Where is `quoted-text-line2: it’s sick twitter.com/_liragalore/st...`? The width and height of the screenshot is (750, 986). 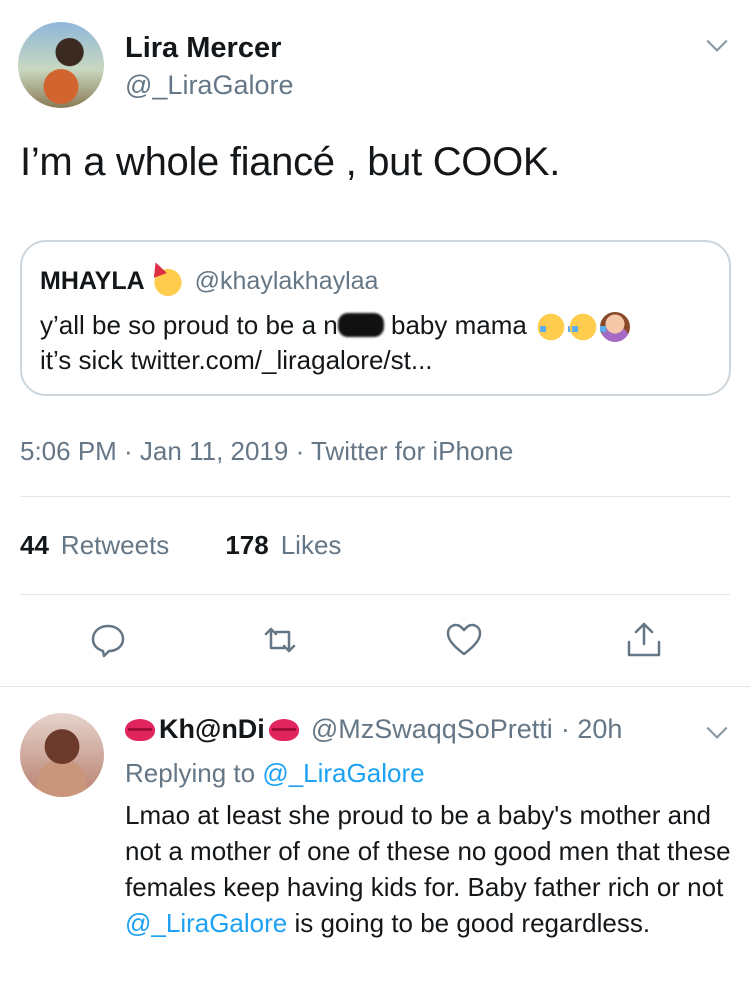
quoted-text-line2: it’s sick twitter.com/_liragalore/st... is located at coordinates (236, 360).